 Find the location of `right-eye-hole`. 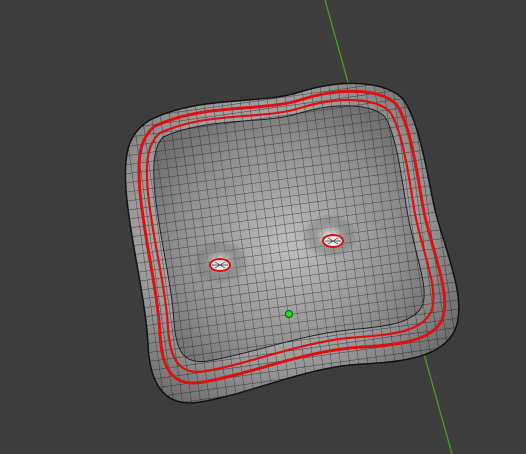

right-eye-hole is located at coordinates (330, 236).